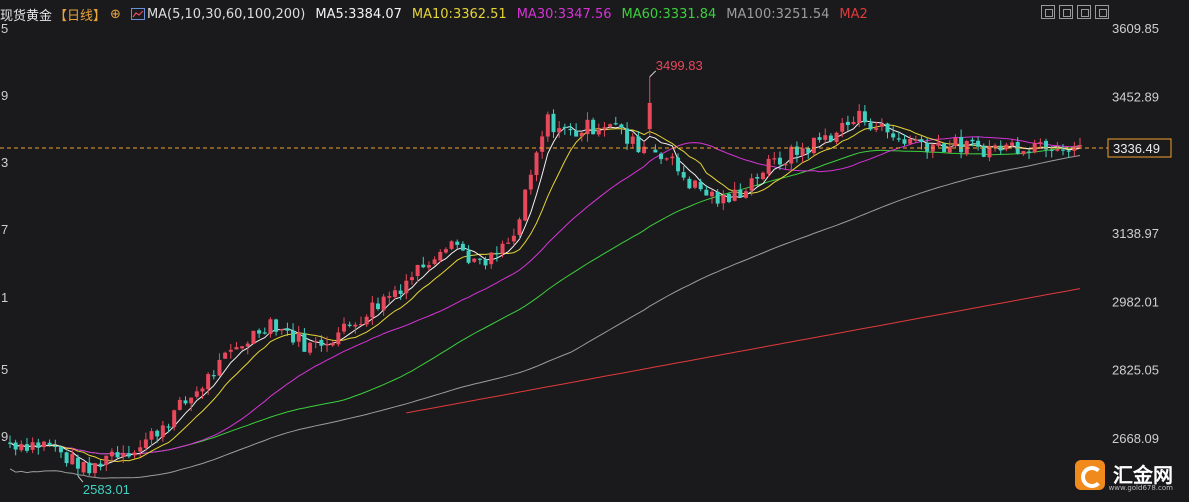 The height and width of the screenshot is (502, 1189). I want to click on settings-icon: ⊕, so click(115, 14).